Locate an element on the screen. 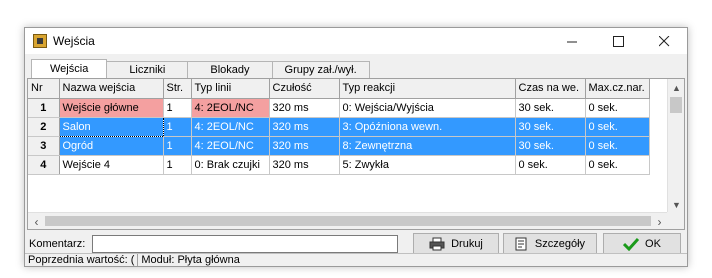 The image size is (712, 278). minimize-button is located at coordinates (572, 41).